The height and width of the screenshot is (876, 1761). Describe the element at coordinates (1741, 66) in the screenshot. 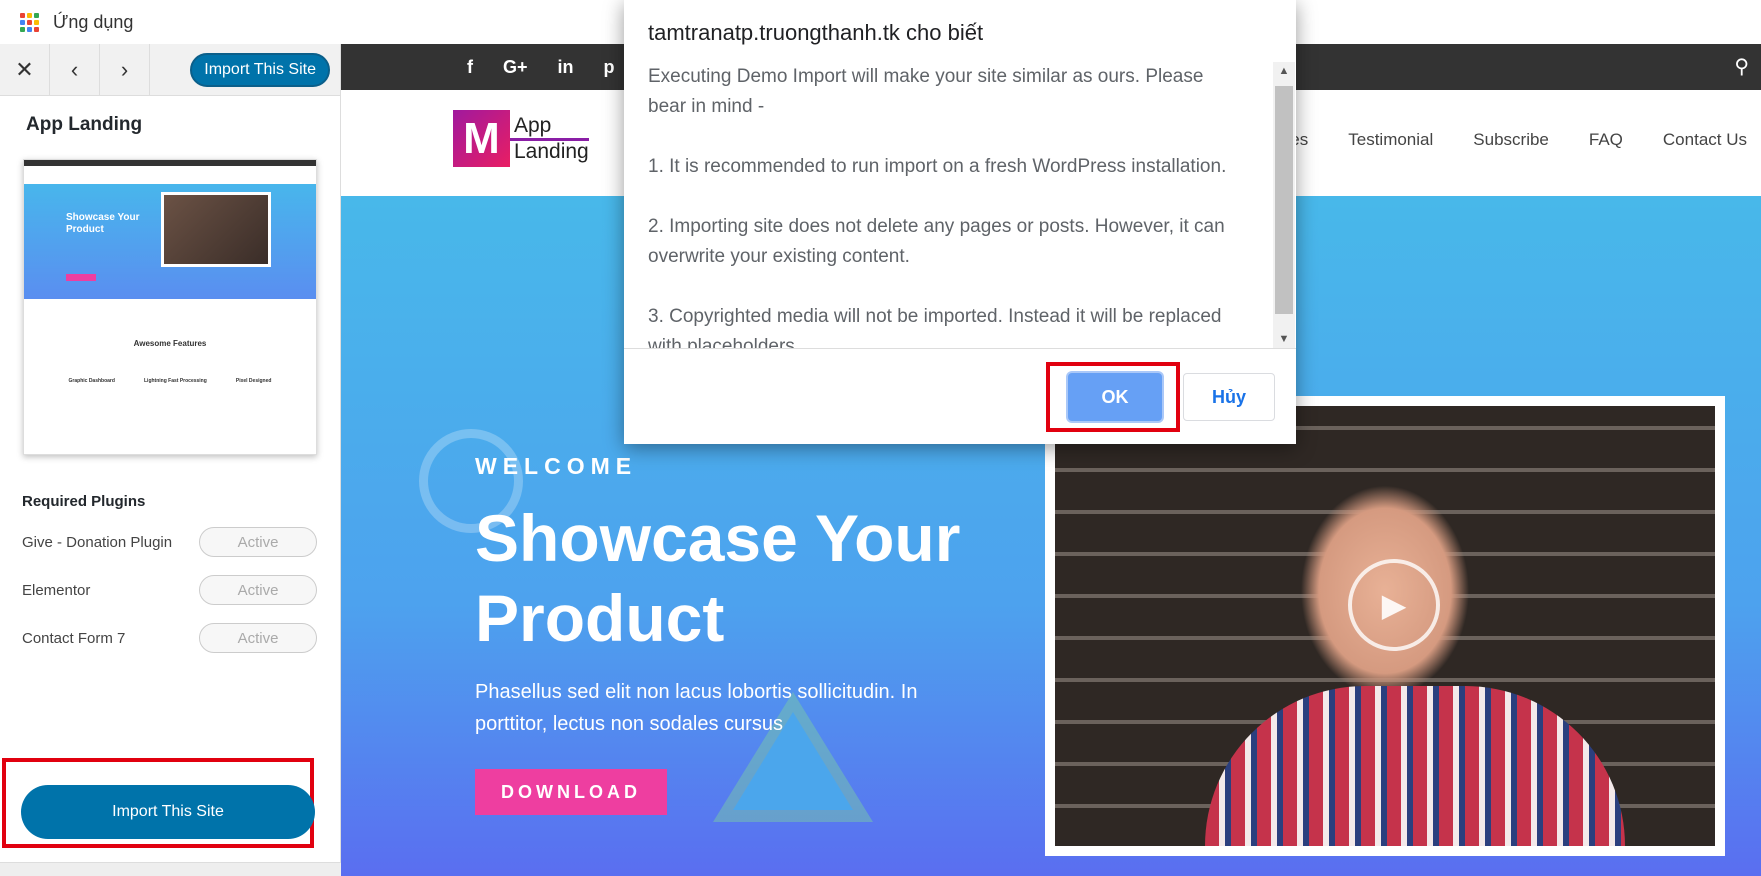

I see `search-icon: ⚲` at that location.